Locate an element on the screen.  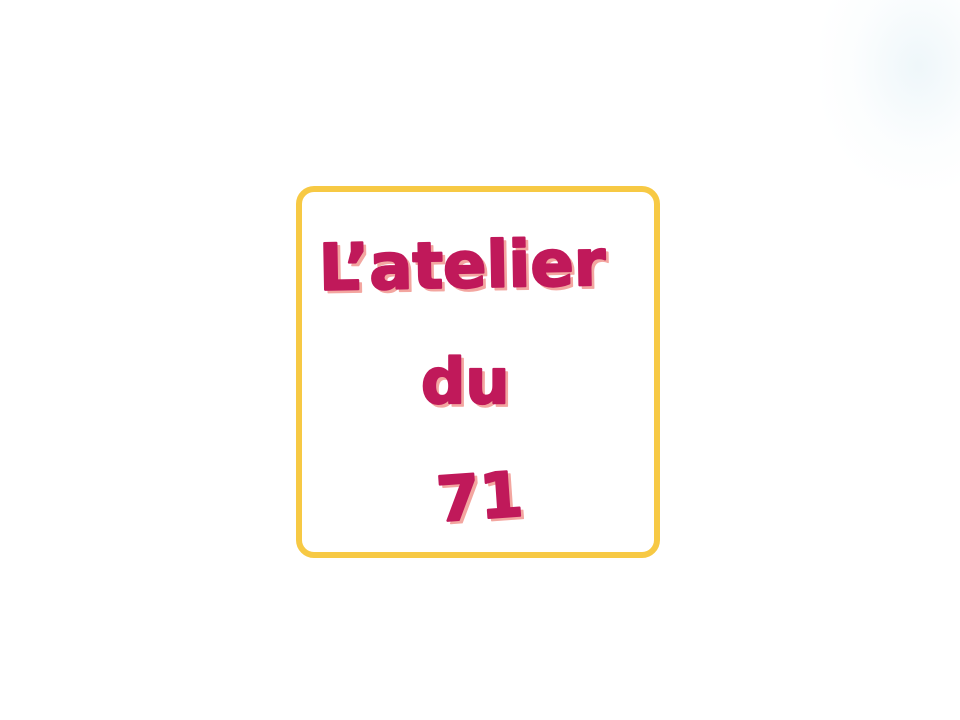
logo-line3: 71 is located at coordinates (479, 497).